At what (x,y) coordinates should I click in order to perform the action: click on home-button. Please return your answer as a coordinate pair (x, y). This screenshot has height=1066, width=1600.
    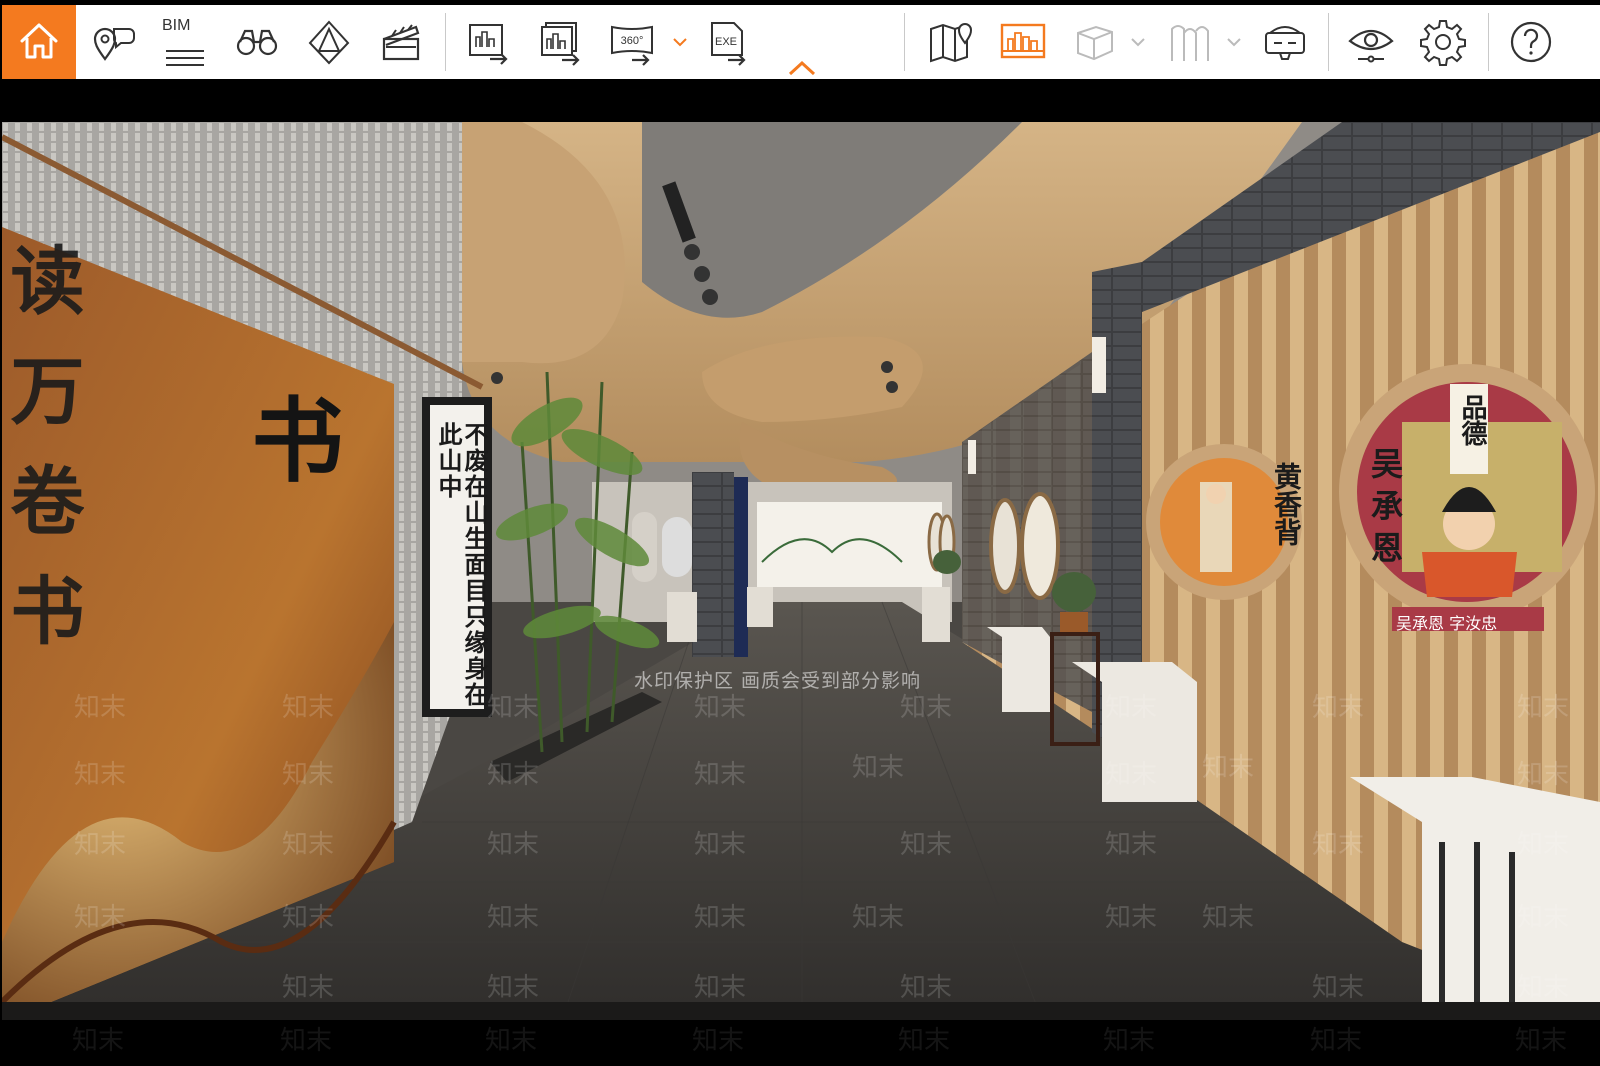
    Looking at the image, I should click on (39, 42).